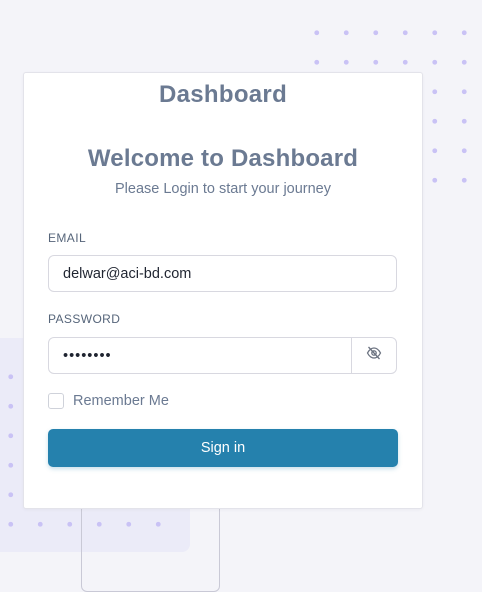 The height and width of the screenshot is (592, 482). Describe the element at coordinates (222, 189) in the screenshot. I see `page-subtitle: Please Login to start your journey` at that location.